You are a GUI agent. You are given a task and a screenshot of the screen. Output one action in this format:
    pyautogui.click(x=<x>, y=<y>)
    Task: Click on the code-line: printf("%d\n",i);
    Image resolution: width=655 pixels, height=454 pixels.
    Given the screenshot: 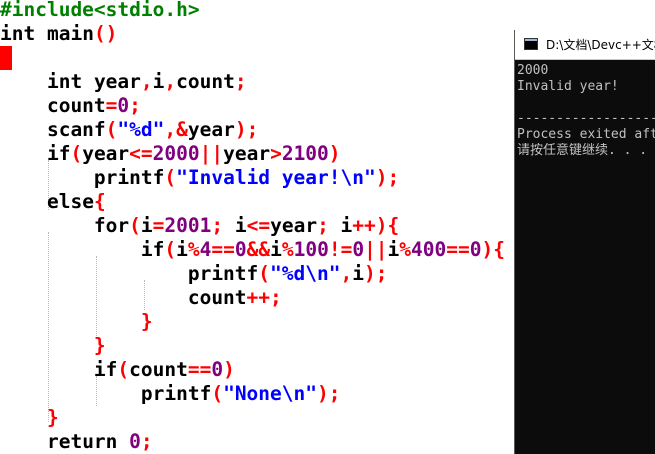 What is the action you would take?
    pyautogui.click(x=194, y=274)
    